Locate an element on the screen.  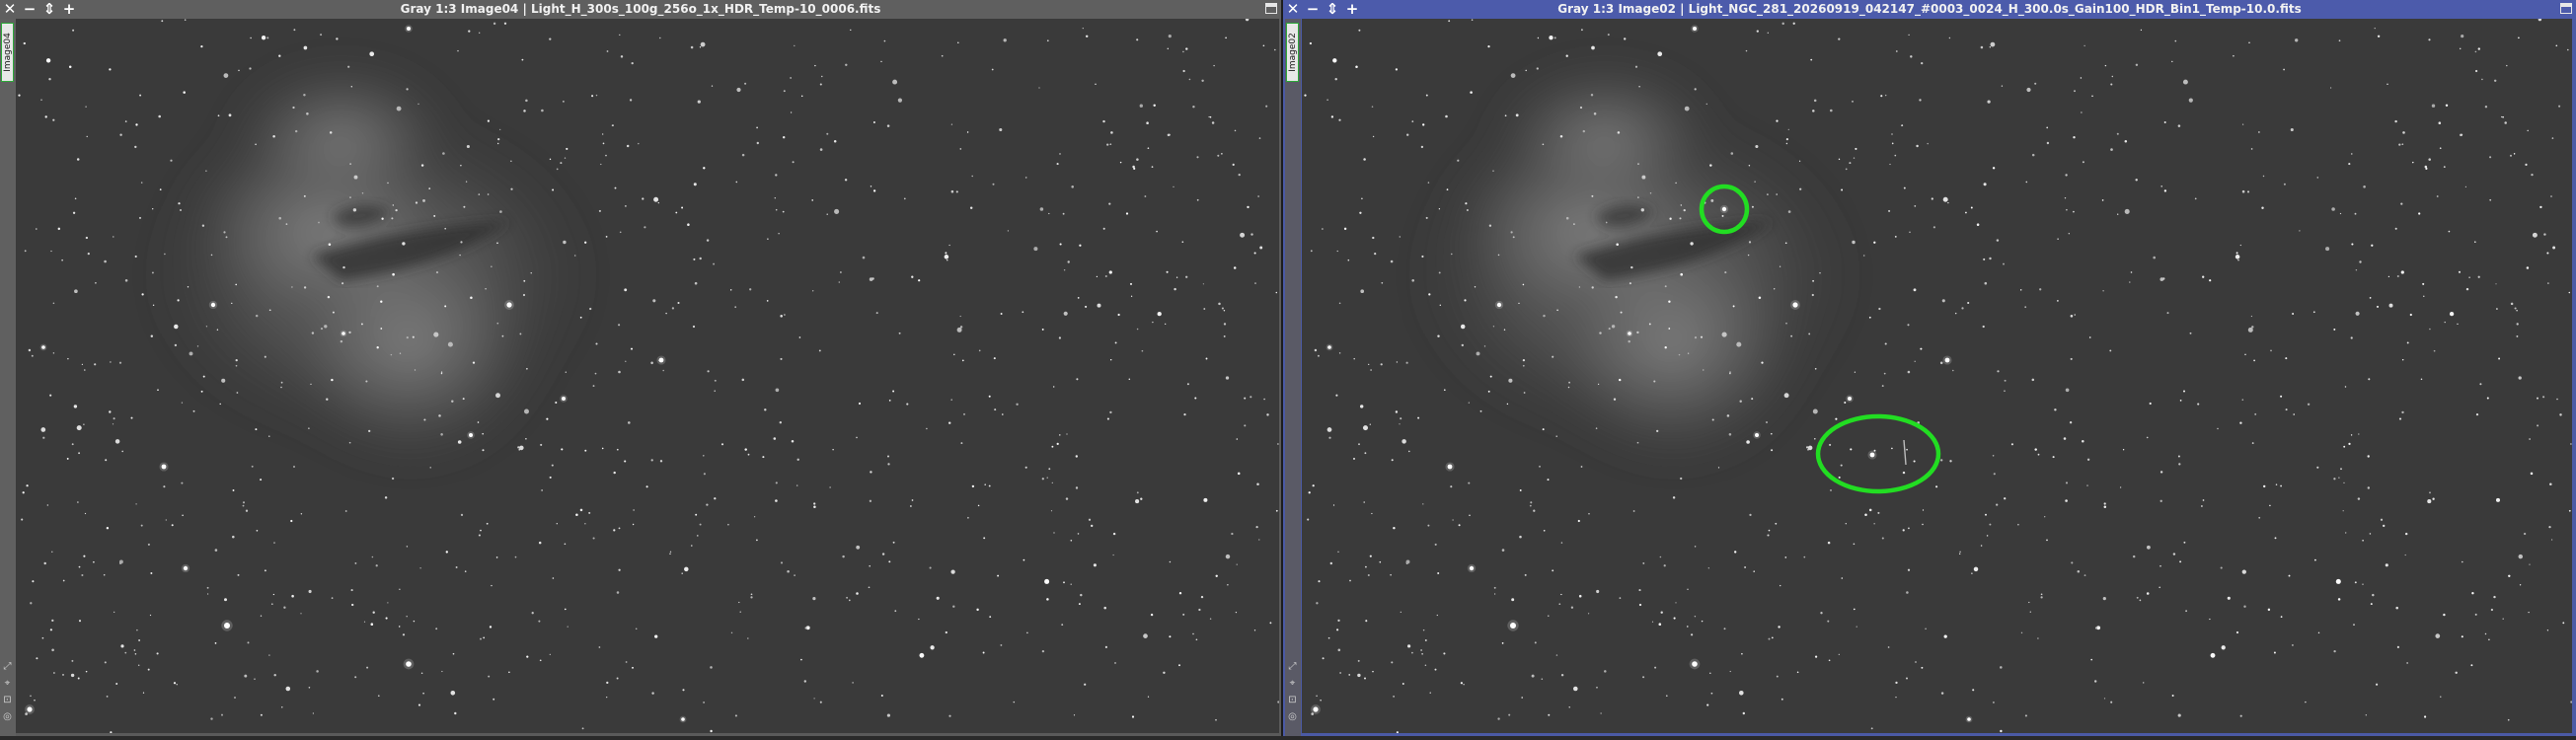
view-tab-label: Image04 is located at coordinates (8, 53).